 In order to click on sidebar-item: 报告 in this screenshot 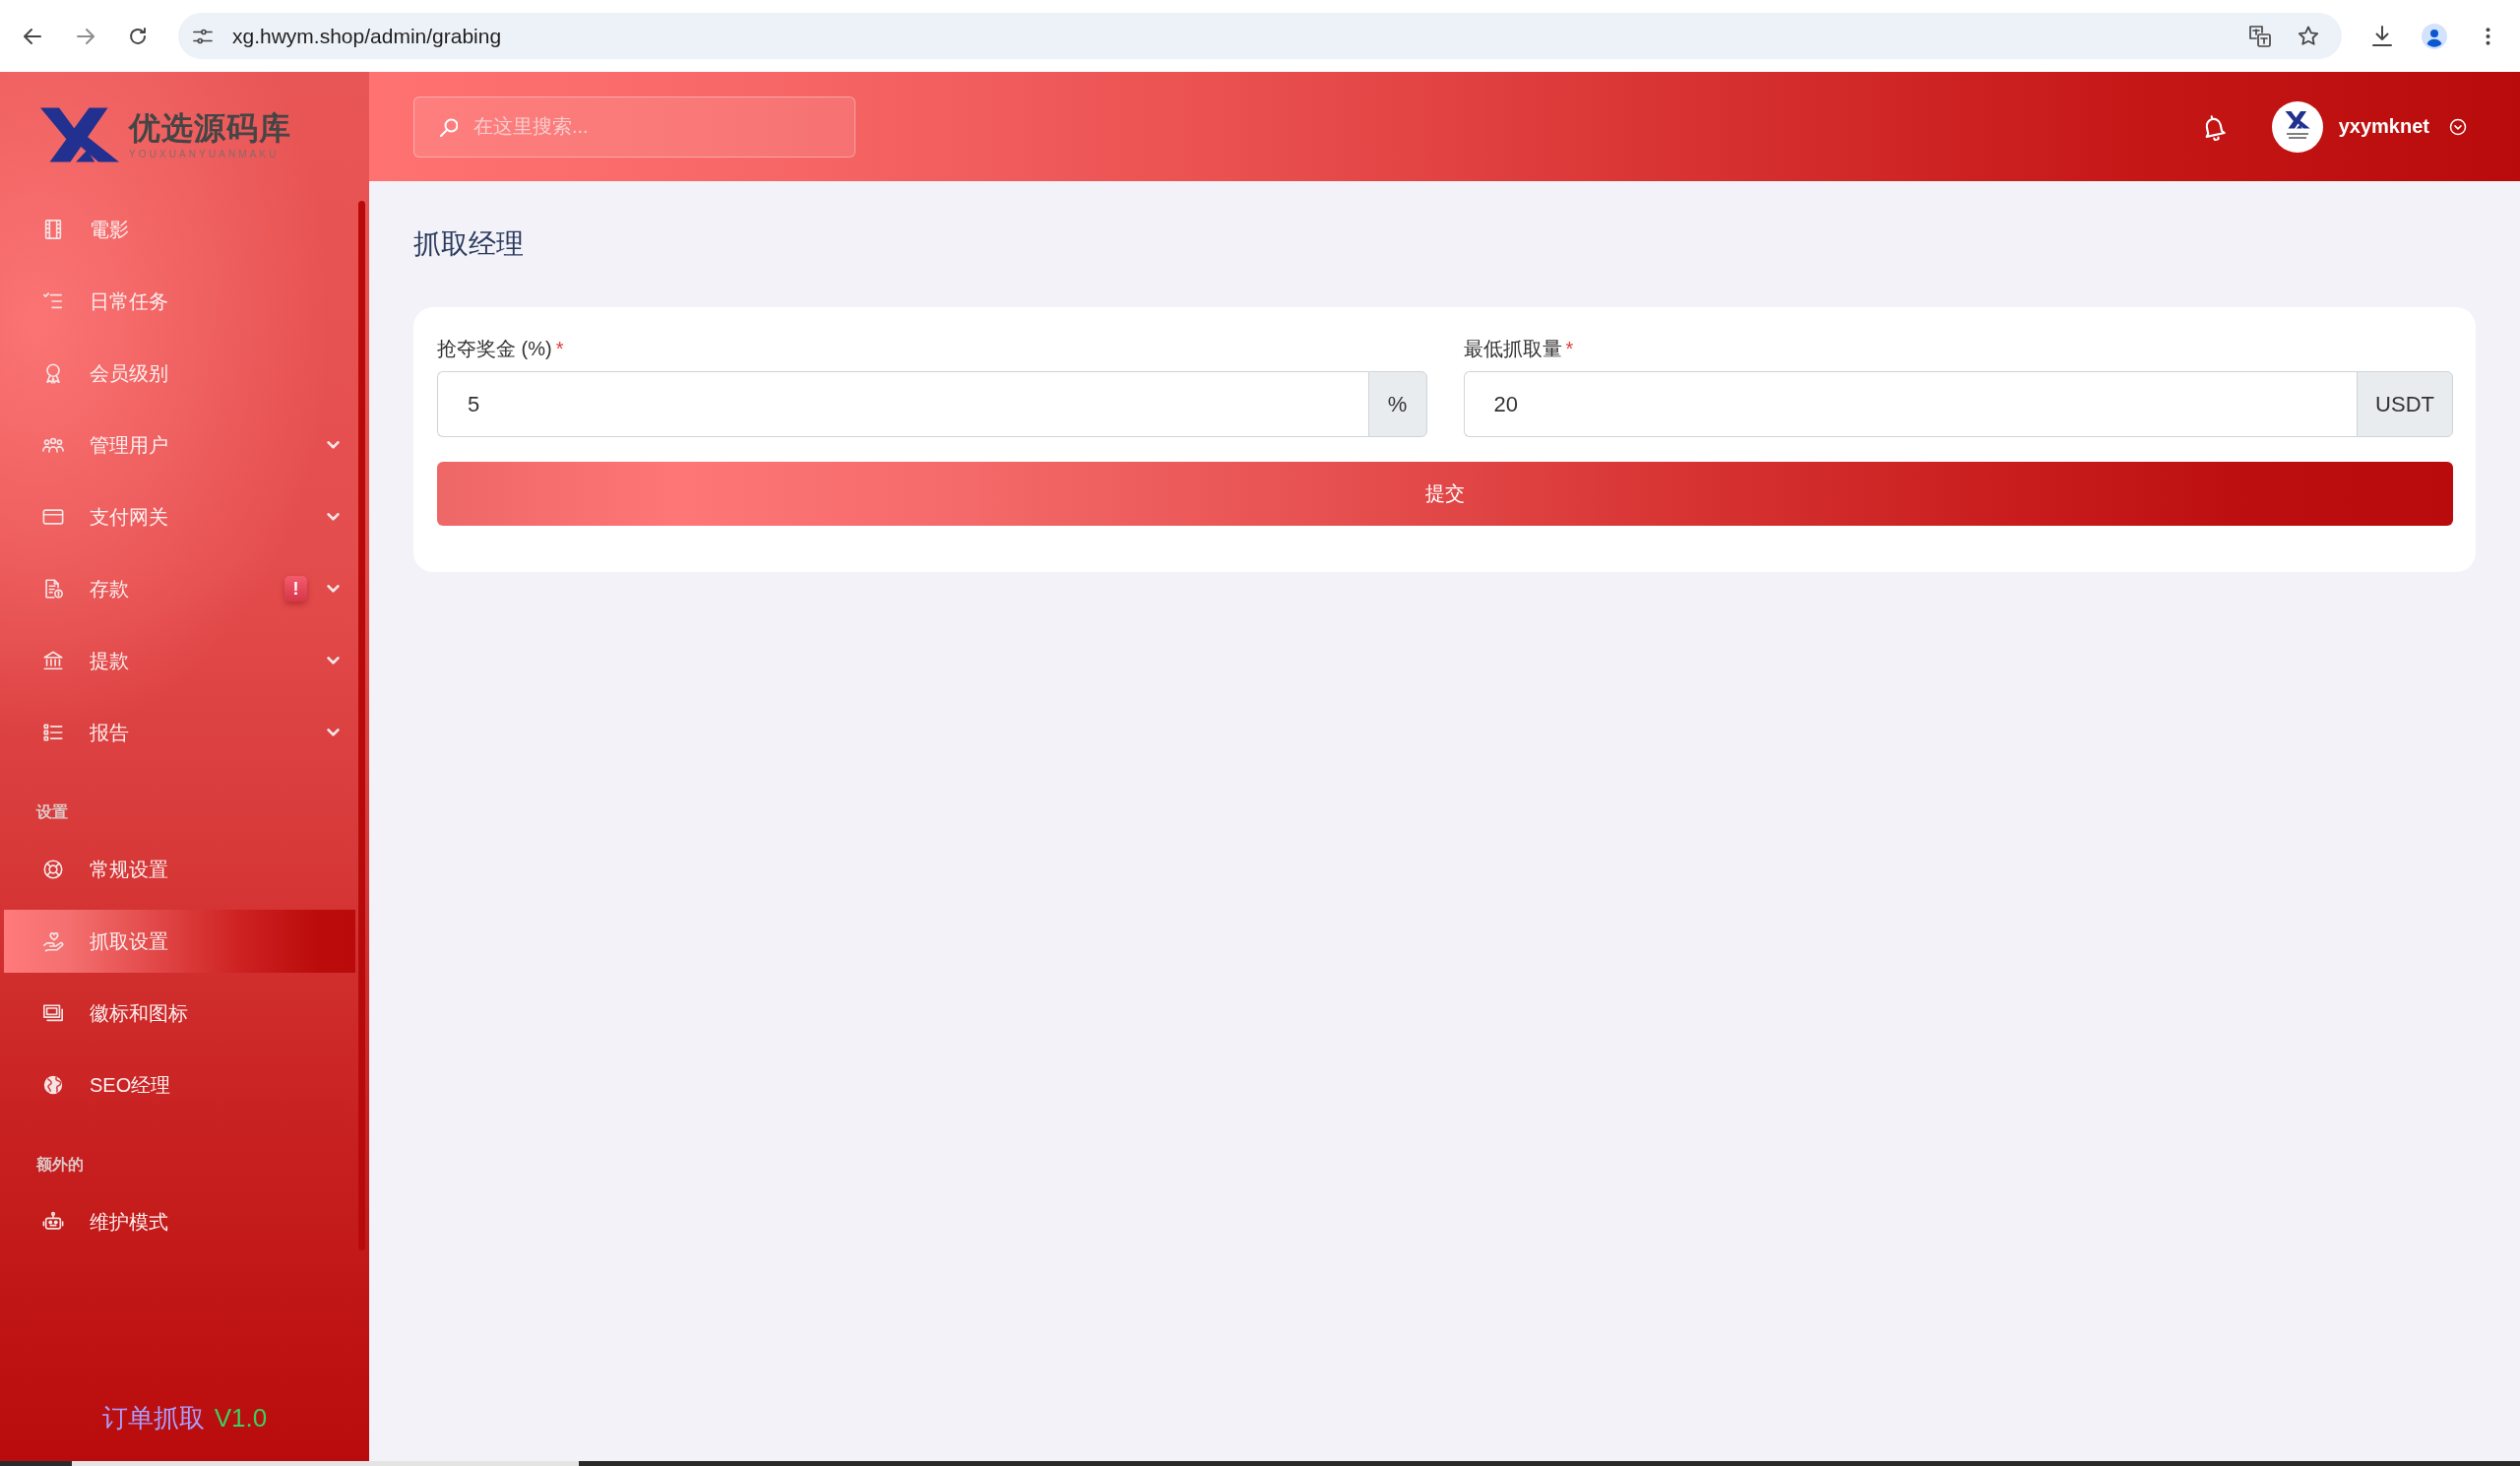, I will do `click(179, 733)`.